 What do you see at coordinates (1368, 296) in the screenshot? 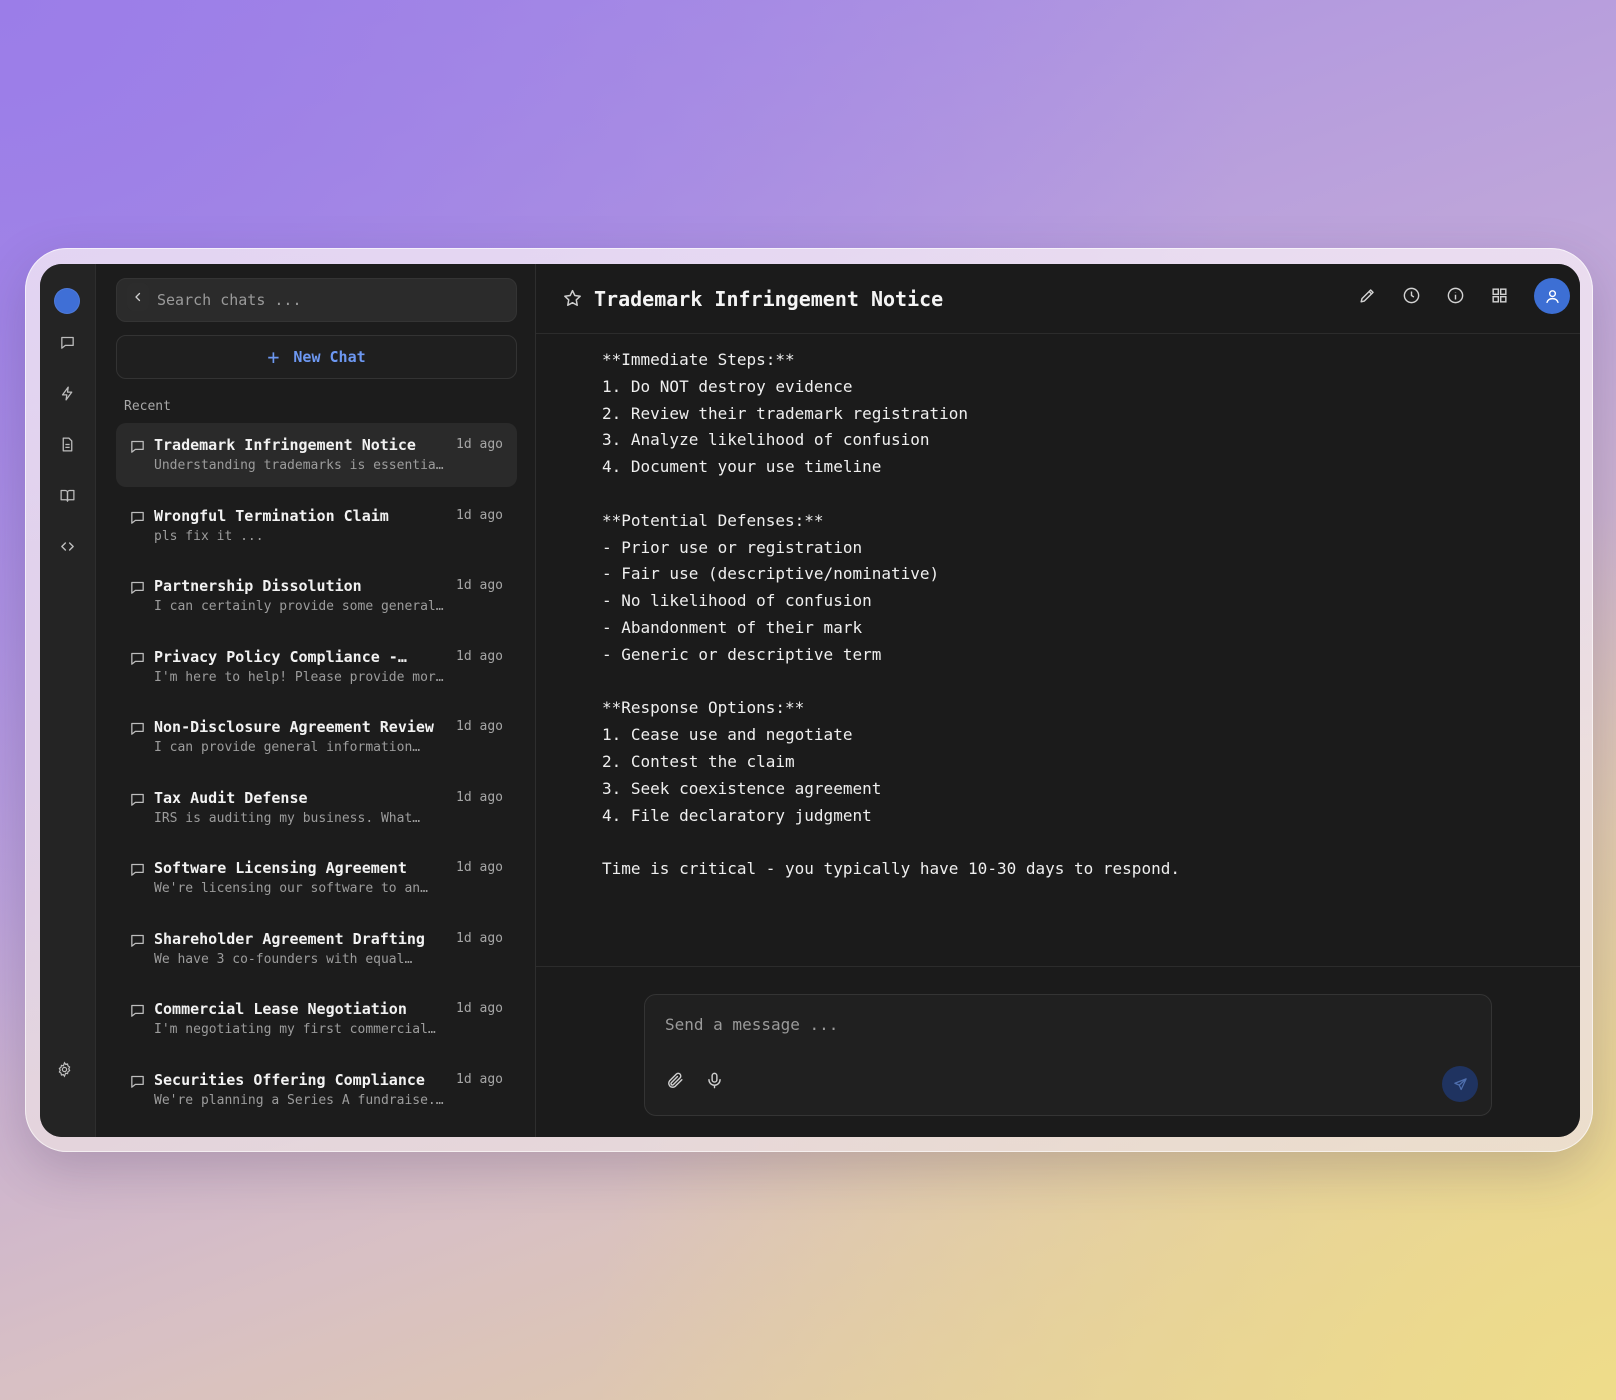
I see `edit-icon` at bounding box center [1368, 296].